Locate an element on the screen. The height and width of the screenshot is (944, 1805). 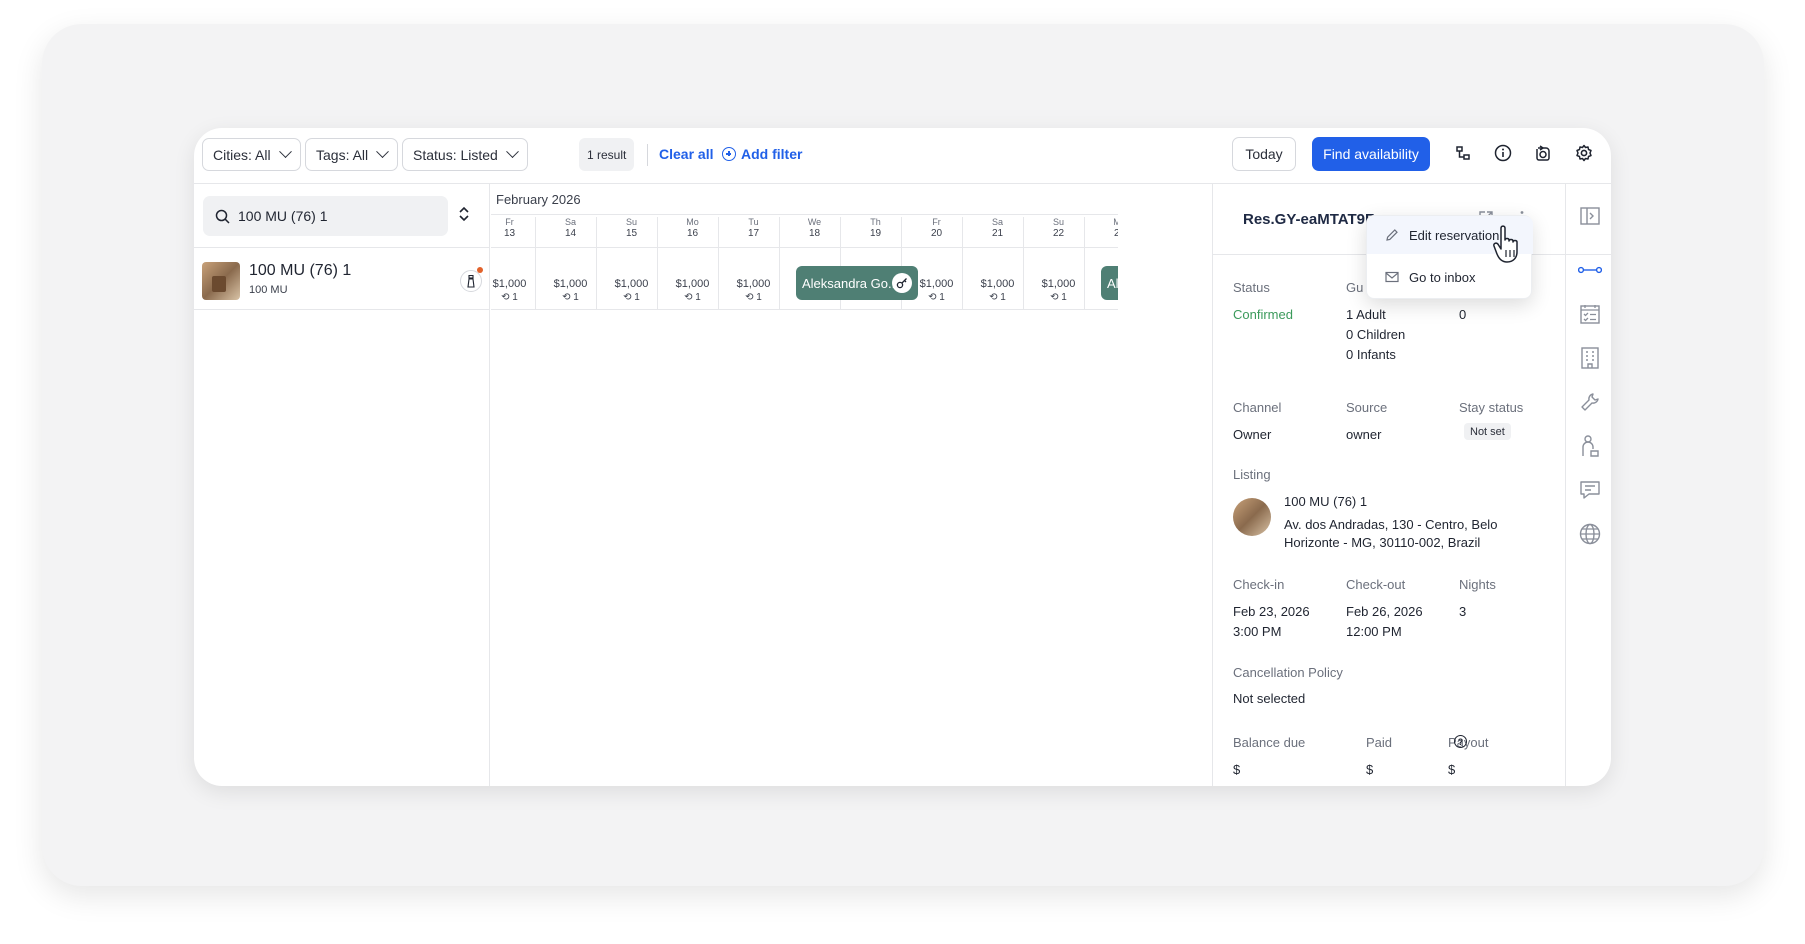
globe-icon is located at coordinates (1590, 534).